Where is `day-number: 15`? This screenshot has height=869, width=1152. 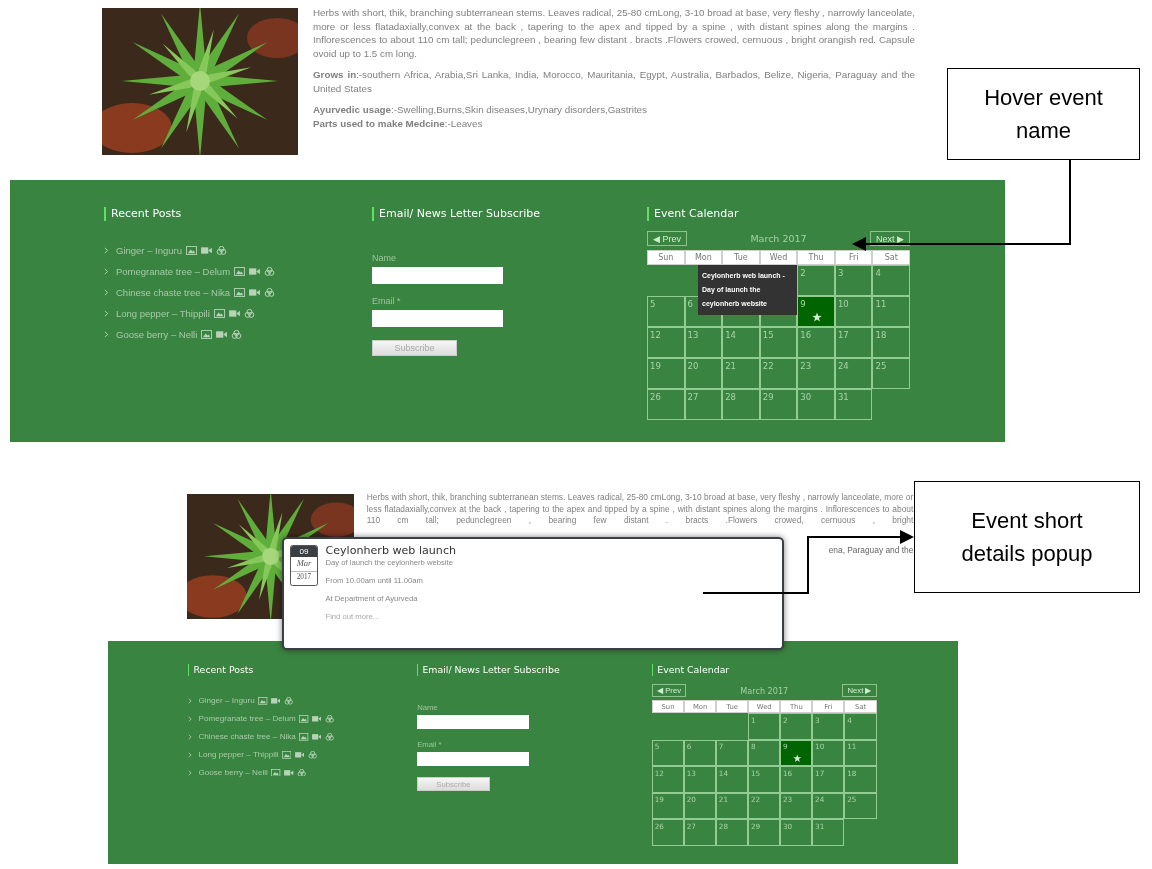
day-number: 15 is located at coordinates (768, 335).